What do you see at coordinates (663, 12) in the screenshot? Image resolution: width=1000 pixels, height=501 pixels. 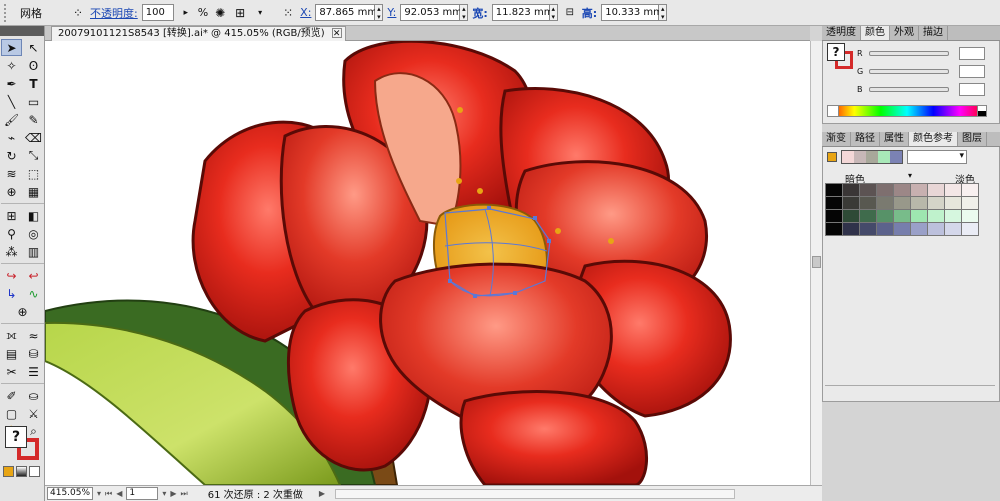 I see `height-stepper: ▴ ▾` at bounding box center [663, 12].